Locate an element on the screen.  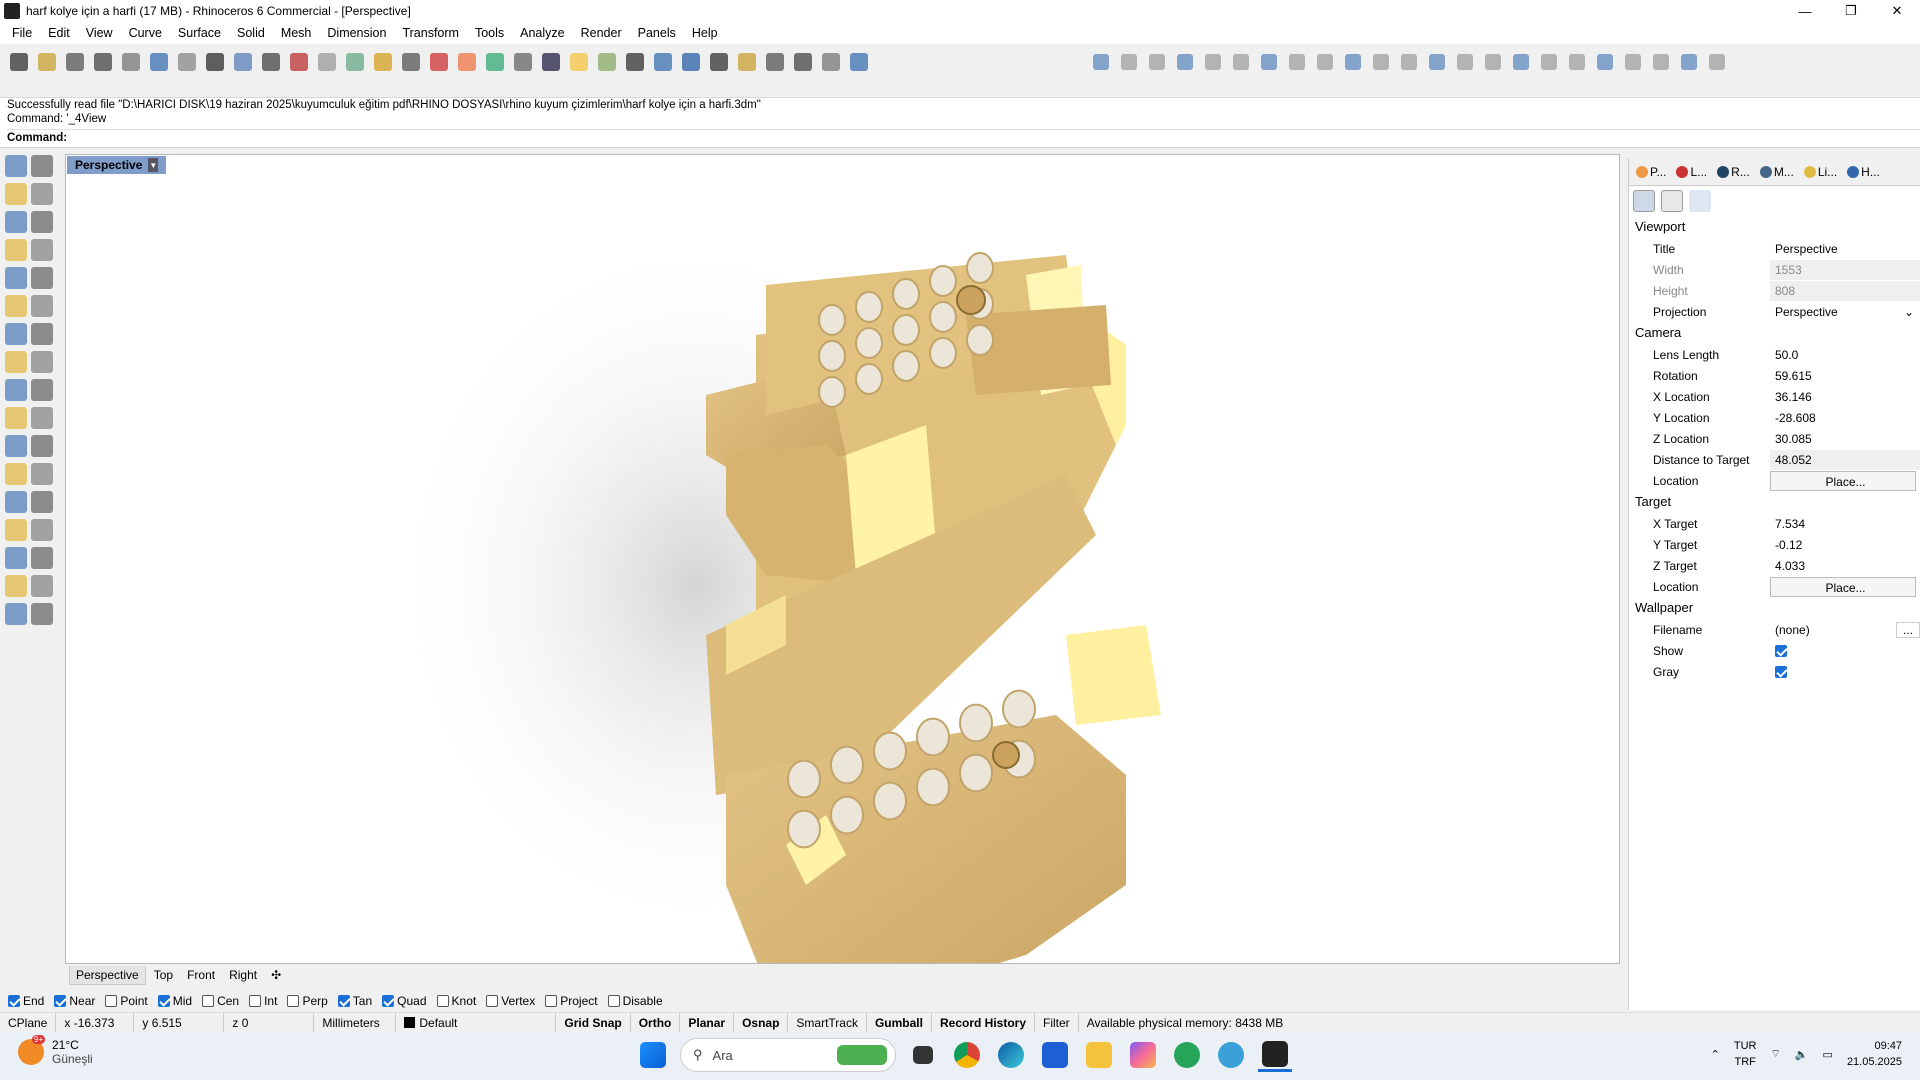
car-icon is located at coordinates (467, 62).